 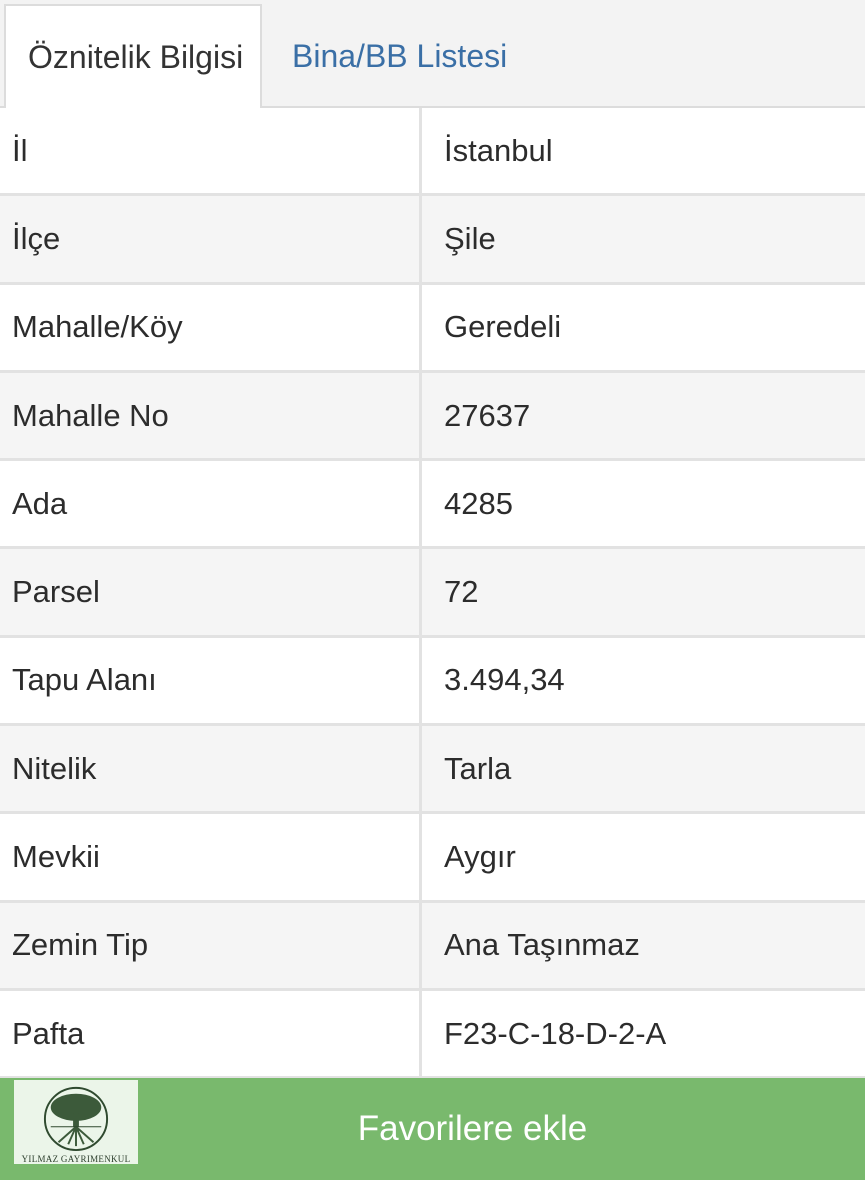 I want to click on attribute-value: F23-C-18-D-2-A, so click(x=555, y=1033).